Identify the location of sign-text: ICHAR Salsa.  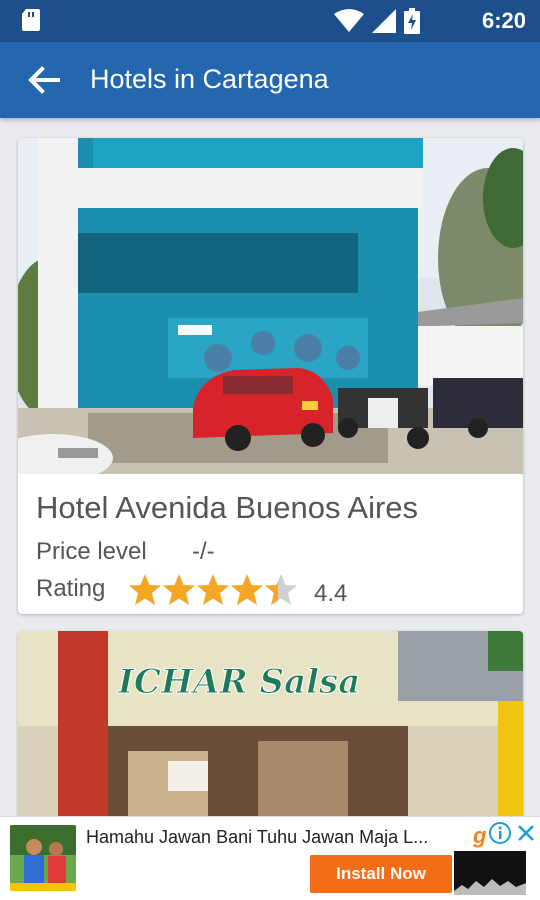
(238, 682).